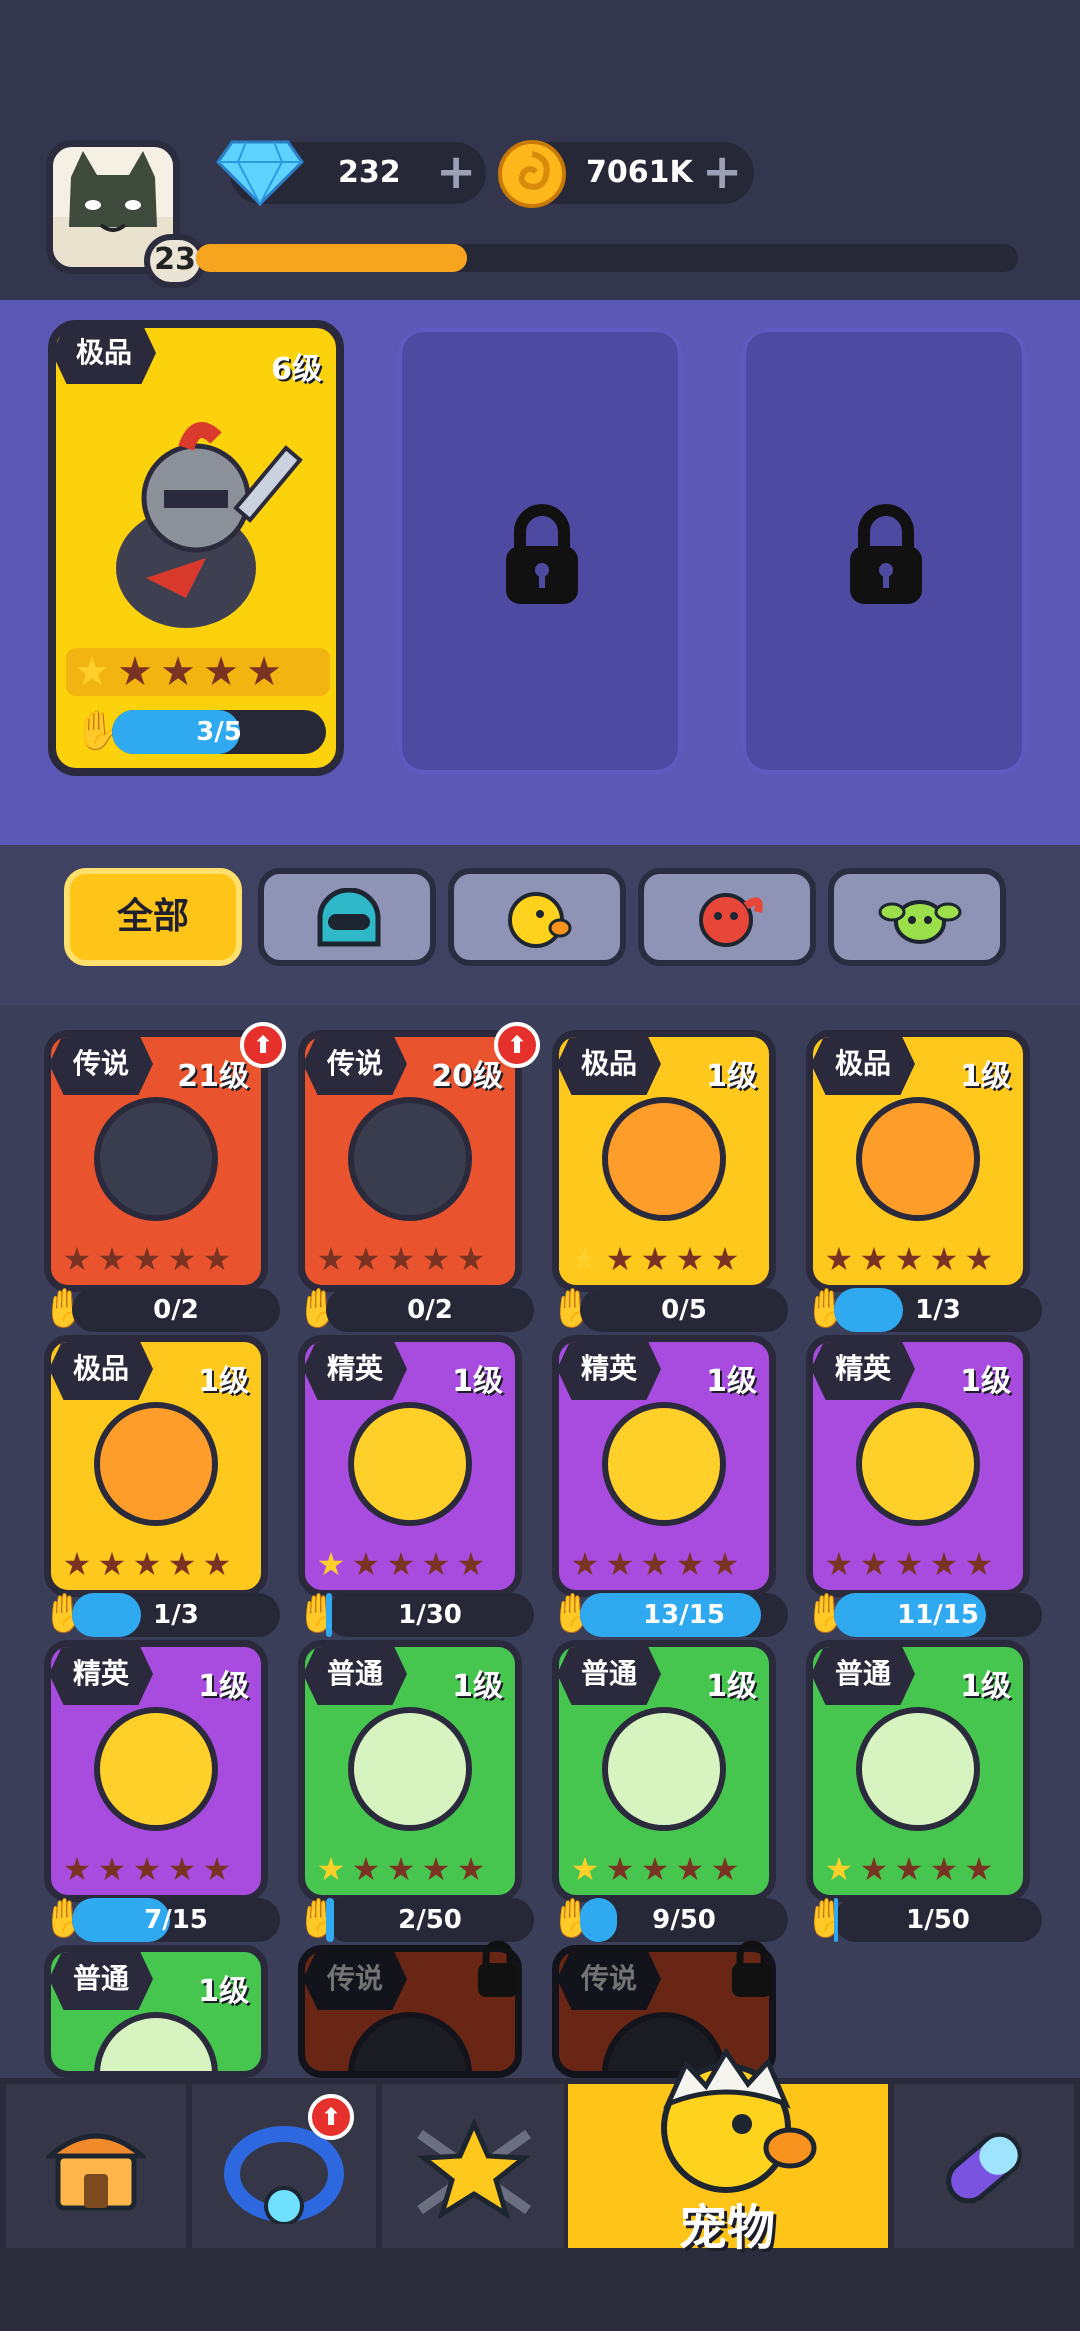 The image size is (1080, 2331). I want to click on tab-all: 全部, so click(153, 917).